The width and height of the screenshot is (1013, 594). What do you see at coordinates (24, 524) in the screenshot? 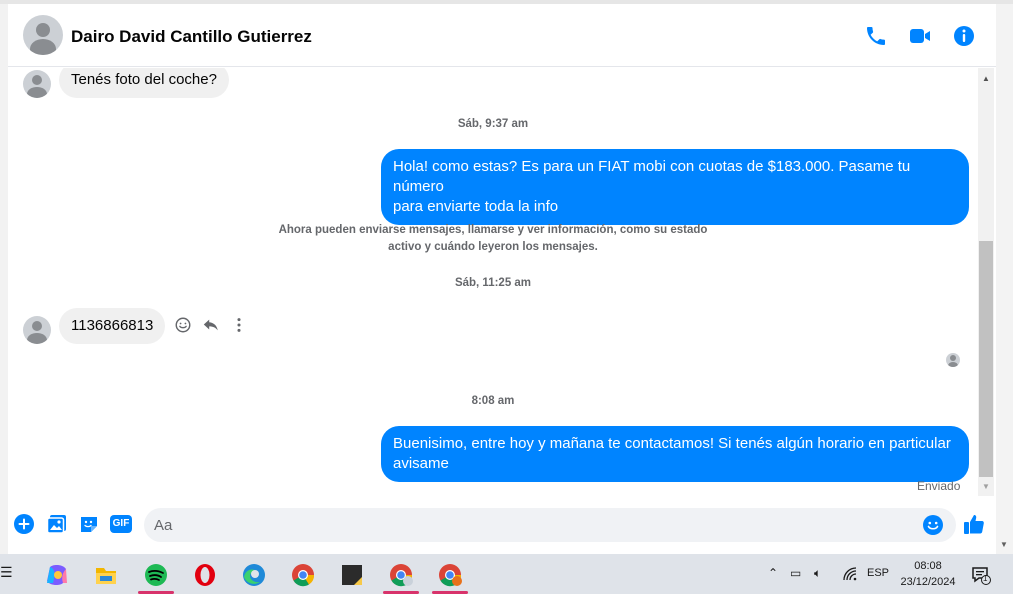
I see `plus-icon` at bounding box center [24, 524].